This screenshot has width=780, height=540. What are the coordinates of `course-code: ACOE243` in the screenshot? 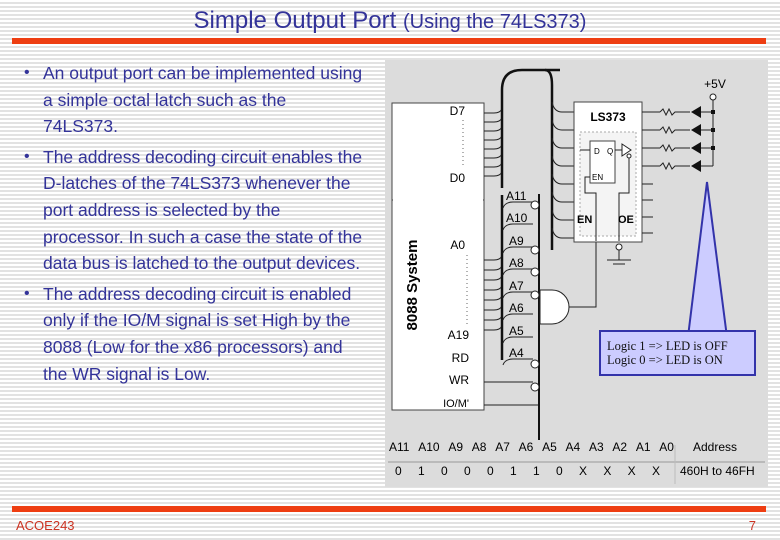 It's located at (45, 525).